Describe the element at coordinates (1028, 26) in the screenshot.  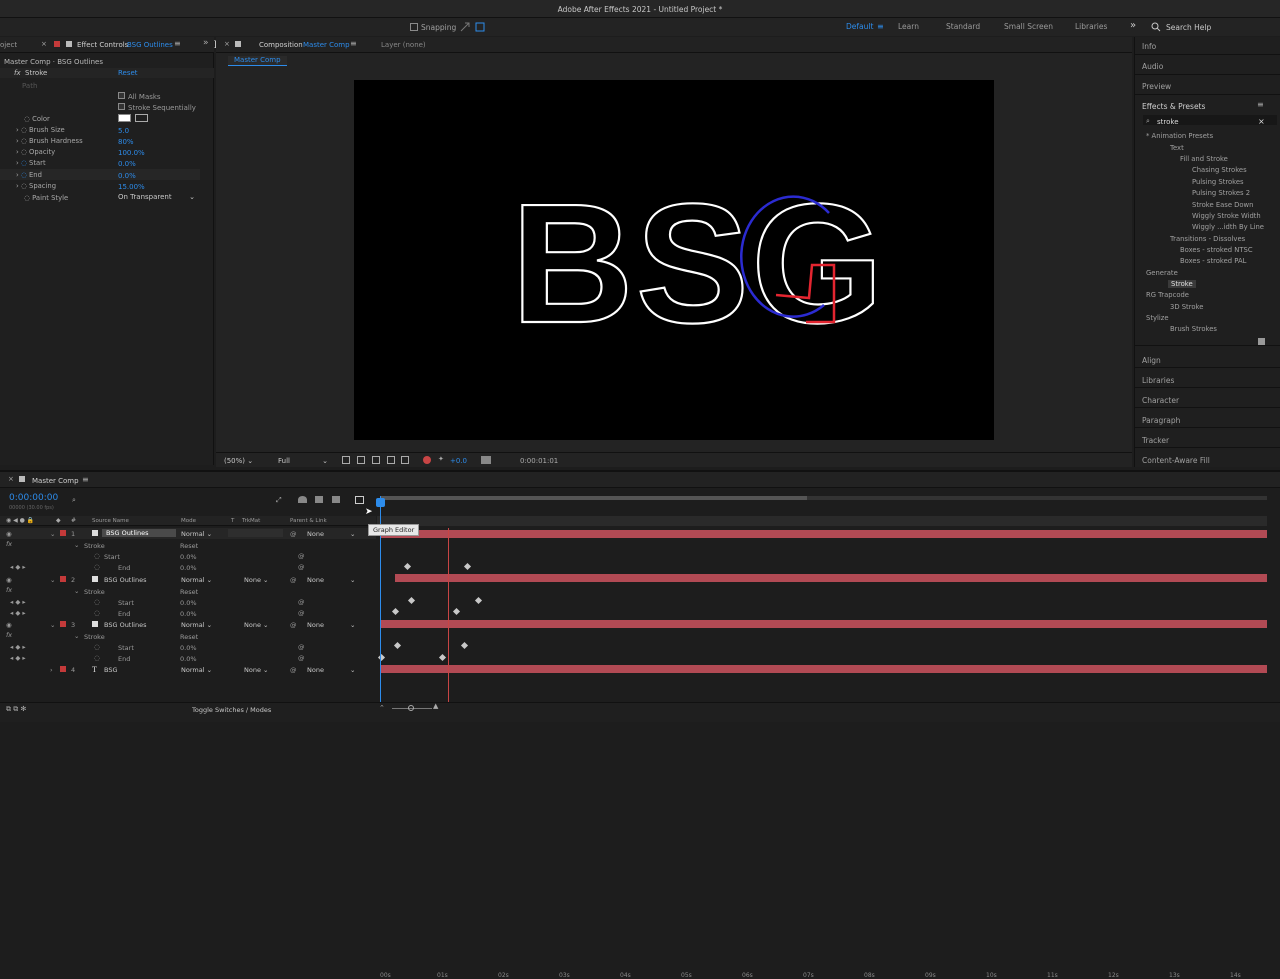
I see `workspace-small-screen: Small Screen` at that location.